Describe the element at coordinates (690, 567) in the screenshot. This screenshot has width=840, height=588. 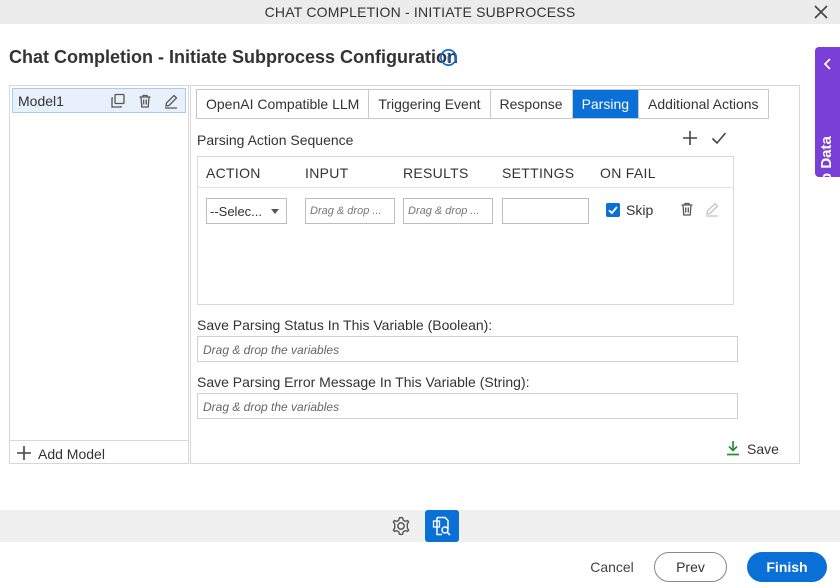
I see `prev-button: Prev` at that location.